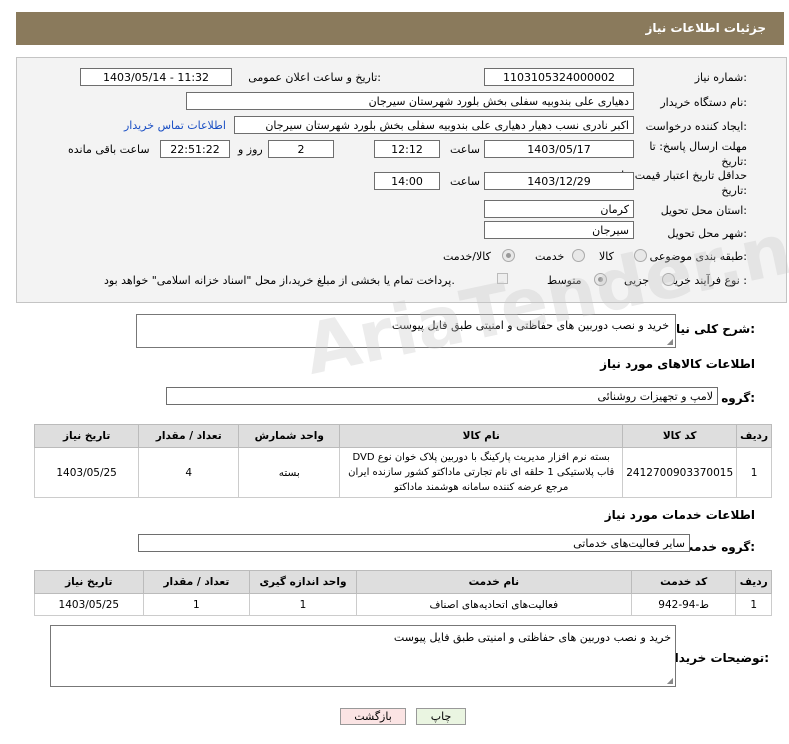 Image resolution: width=789 pixels, height=744 pixels. I want to click on services-group-field: سایر فعالیت‌های خدماتی, so click(414, 543).